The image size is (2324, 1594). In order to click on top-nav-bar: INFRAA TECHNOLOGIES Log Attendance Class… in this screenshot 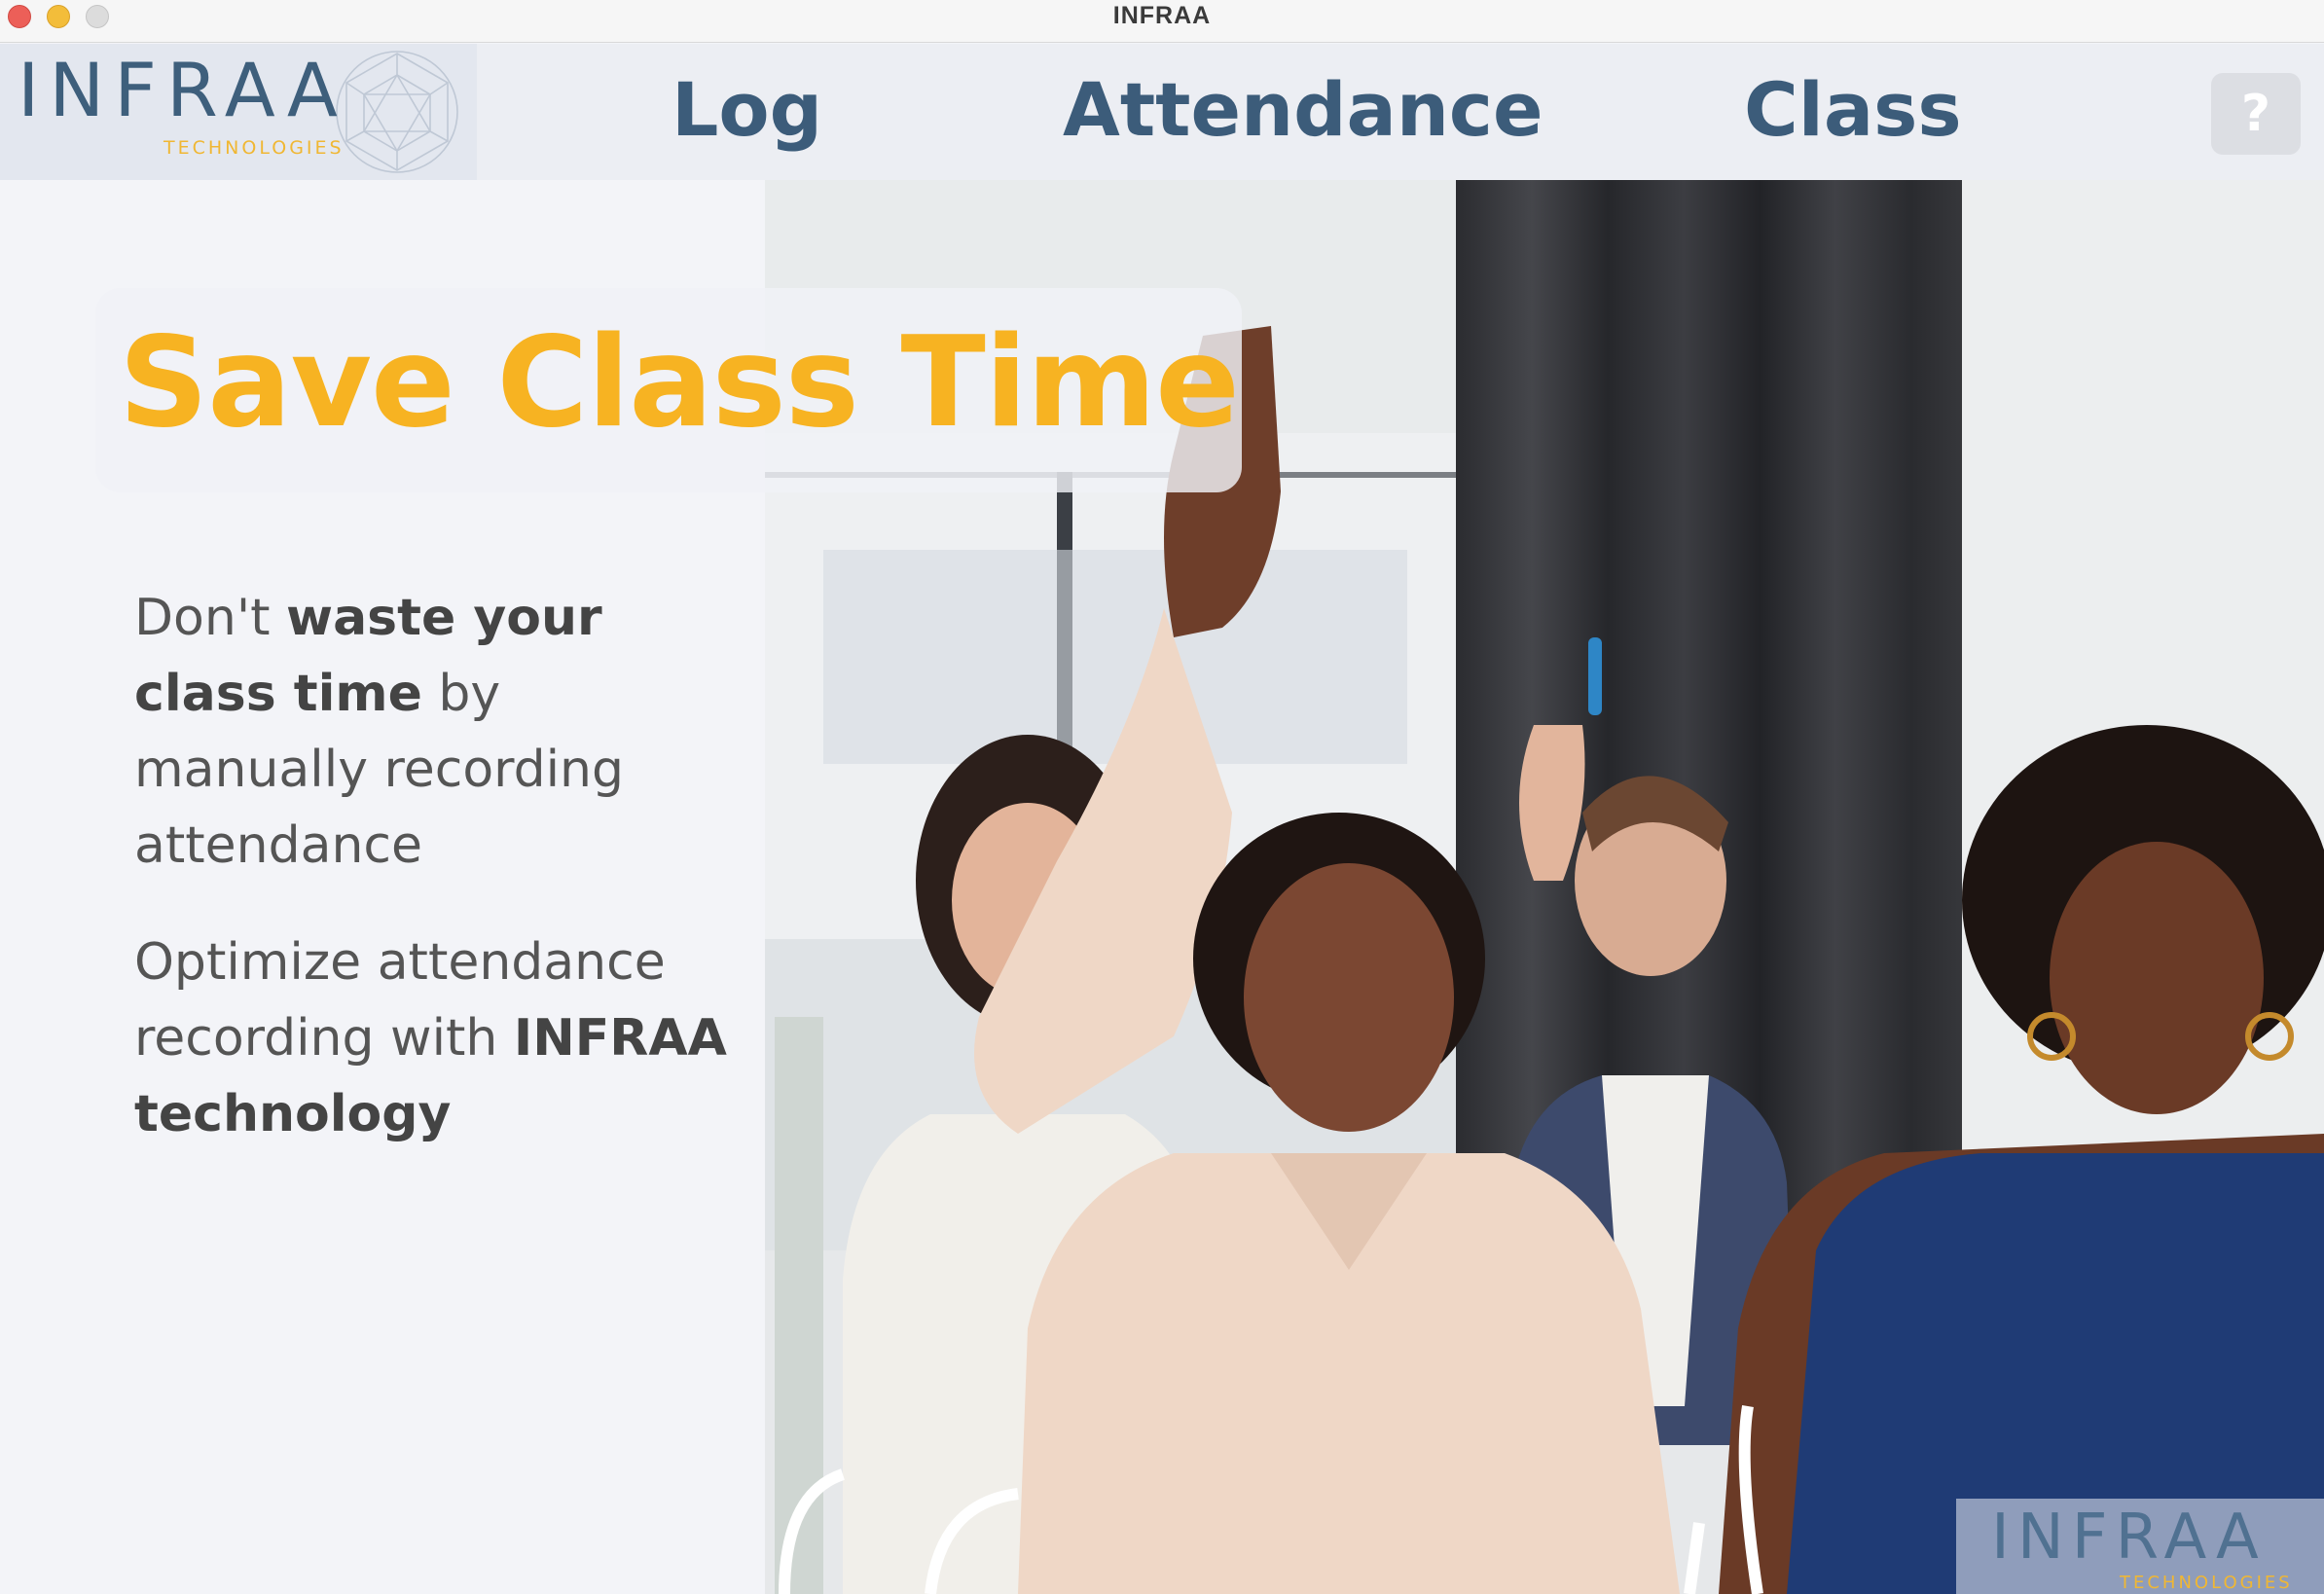, I will do `click(1162, 112)`.